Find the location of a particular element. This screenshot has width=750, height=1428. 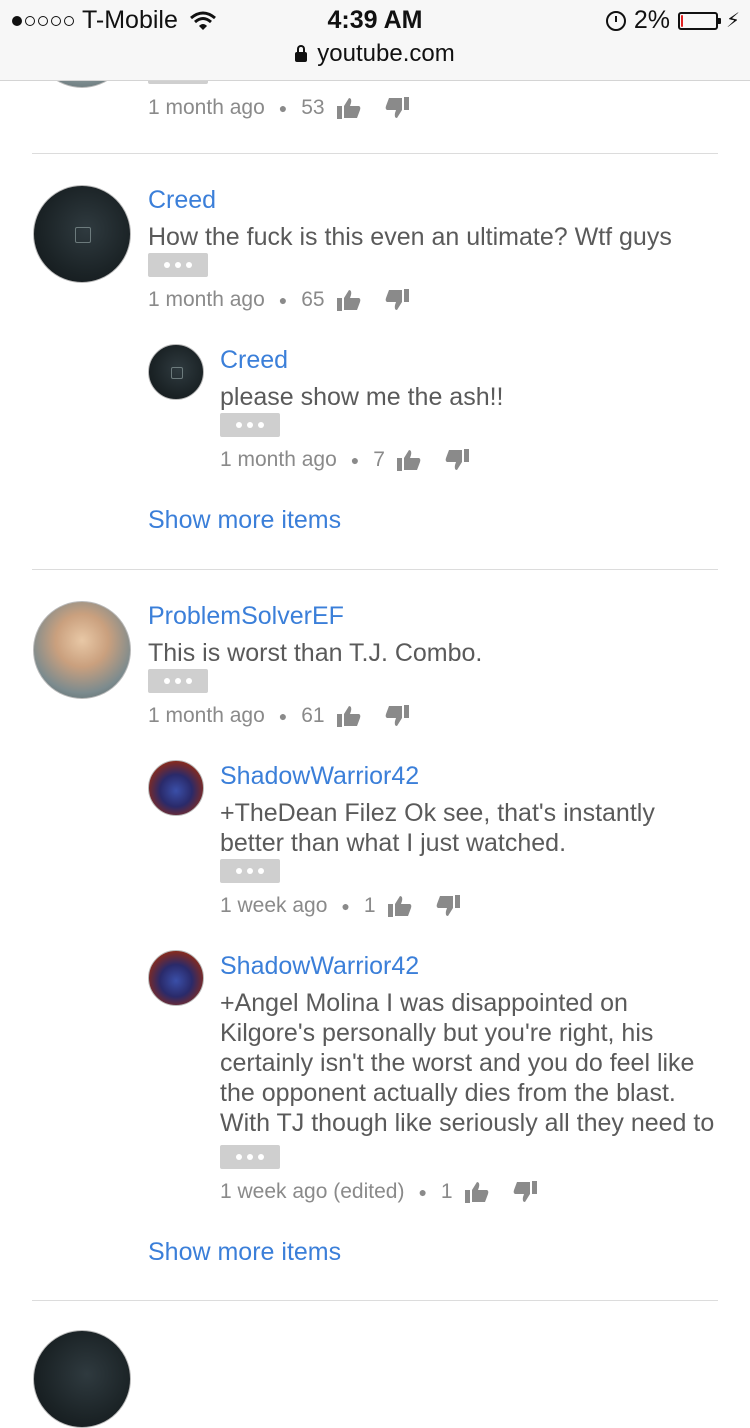

like-count: 61 is located at coordinates (313, 715).